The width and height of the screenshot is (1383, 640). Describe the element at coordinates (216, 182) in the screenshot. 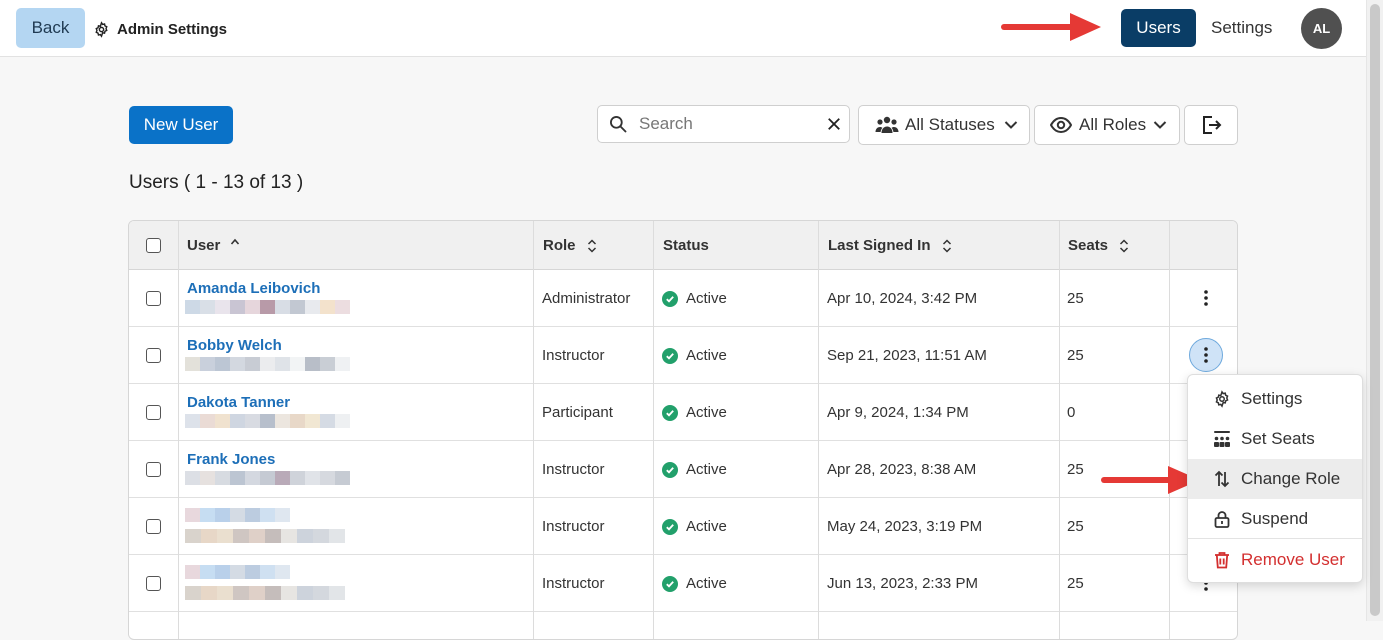

I see `users-count-heading: Users ( 1 - 13 of 13 )` at that location.